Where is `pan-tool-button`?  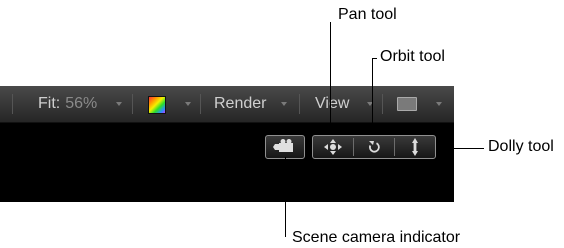 pan-tool-button is located at coordinates (333, 147).